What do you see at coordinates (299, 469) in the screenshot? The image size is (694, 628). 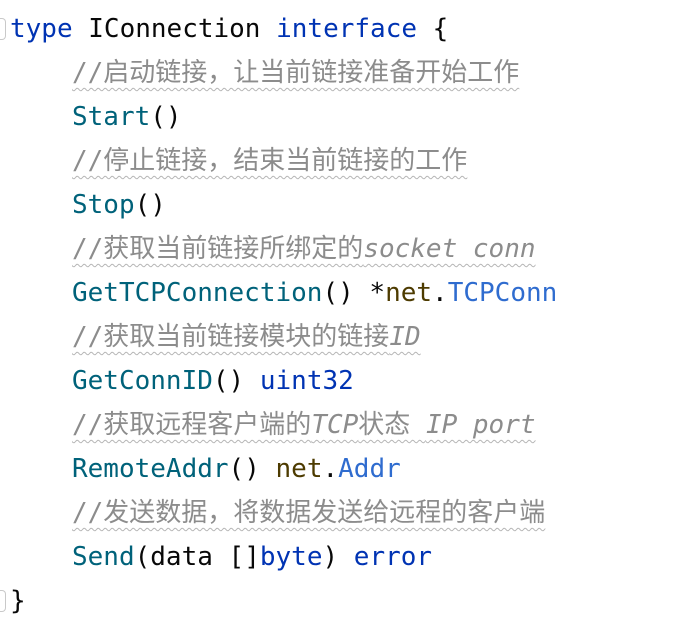 I see `package-net-2: net` at bounding box center [299, 469].